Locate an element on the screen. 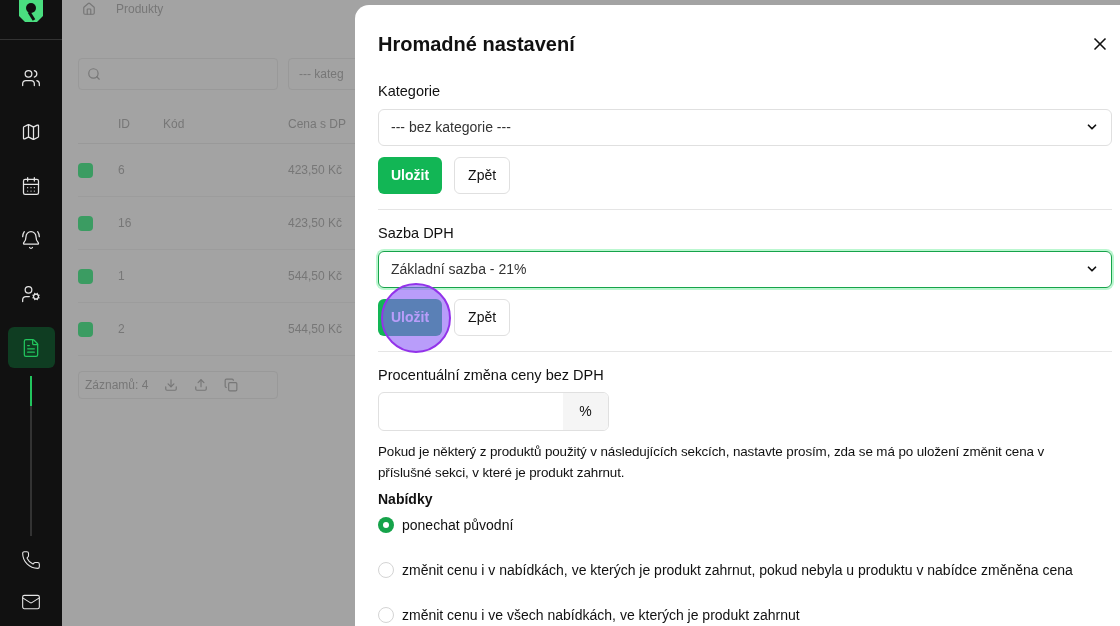 The height and width of the screenshot is (626, 1120). radio-label: změnit cenu i ve všech nabídkách, ve kterých je produkt zahrnut is located at coordinates (601, 615).